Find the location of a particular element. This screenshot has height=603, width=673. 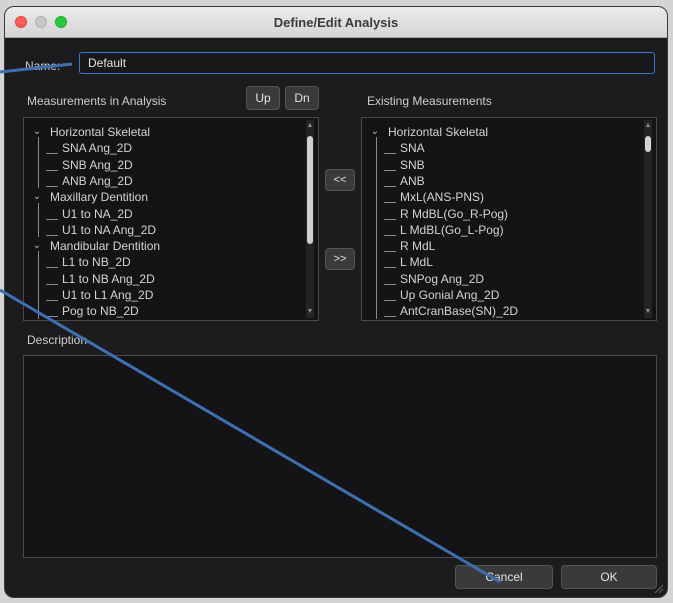

tree-item: R MdBL(Go_R-Pog) is located at coordinates (454, 214).